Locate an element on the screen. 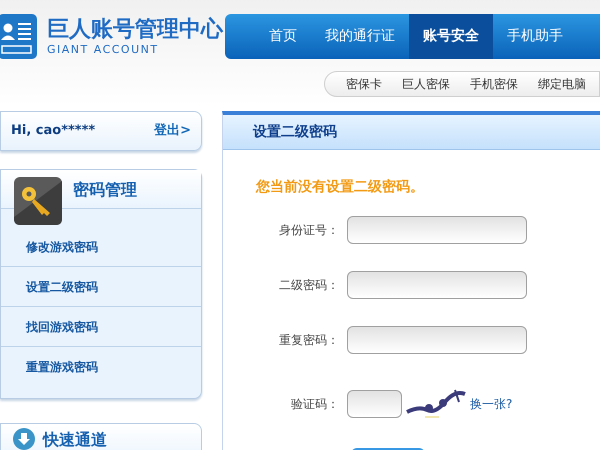 Image resolution: width=600 pixels, height=450 pixels. logo-subtitle: GIANT ACCOUNT is located at coordinates (103, 49).